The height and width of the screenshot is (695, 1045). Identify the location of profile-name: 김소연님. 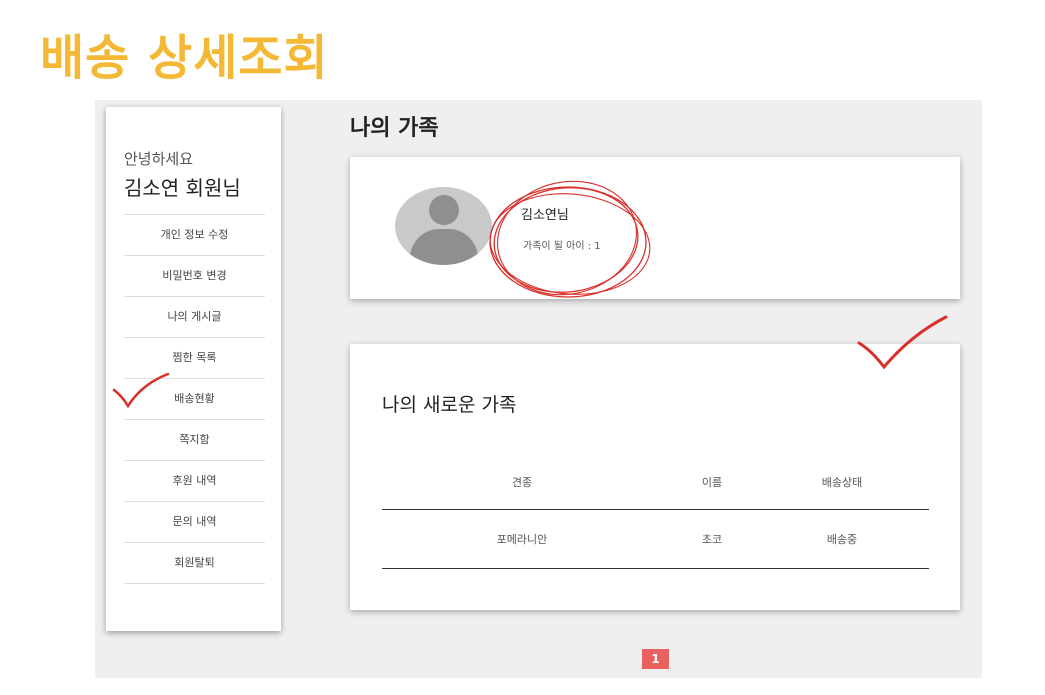
(545, 215).